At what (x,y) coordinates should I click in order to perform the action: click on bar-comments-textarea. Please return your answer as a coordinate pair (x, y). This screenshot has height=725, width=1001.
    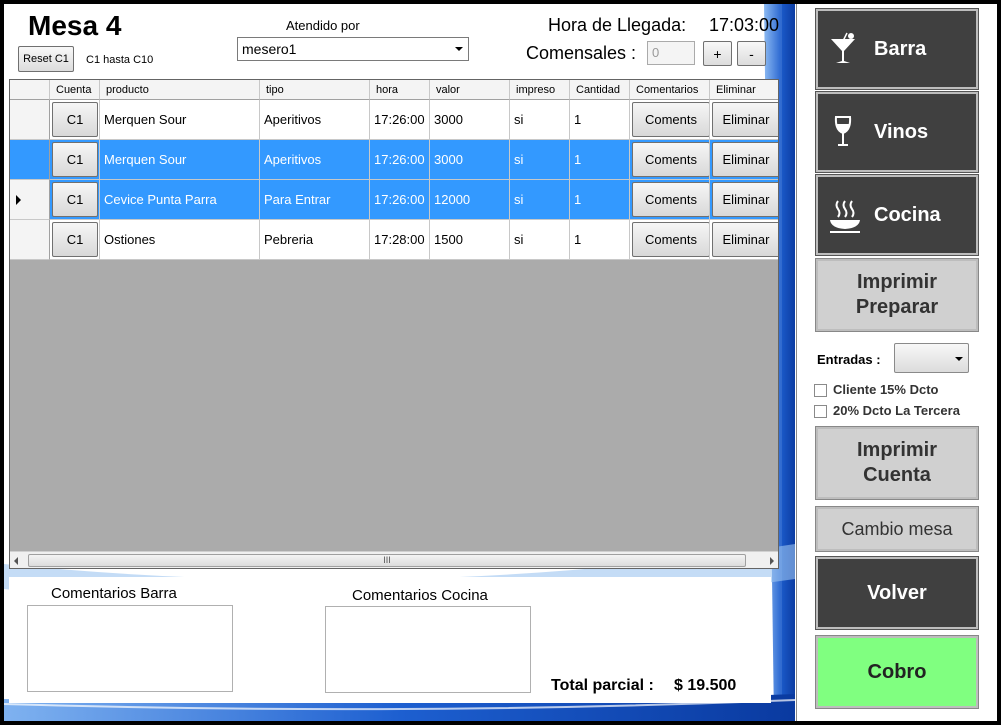
    Looking at the image, I should click on (130, 648).